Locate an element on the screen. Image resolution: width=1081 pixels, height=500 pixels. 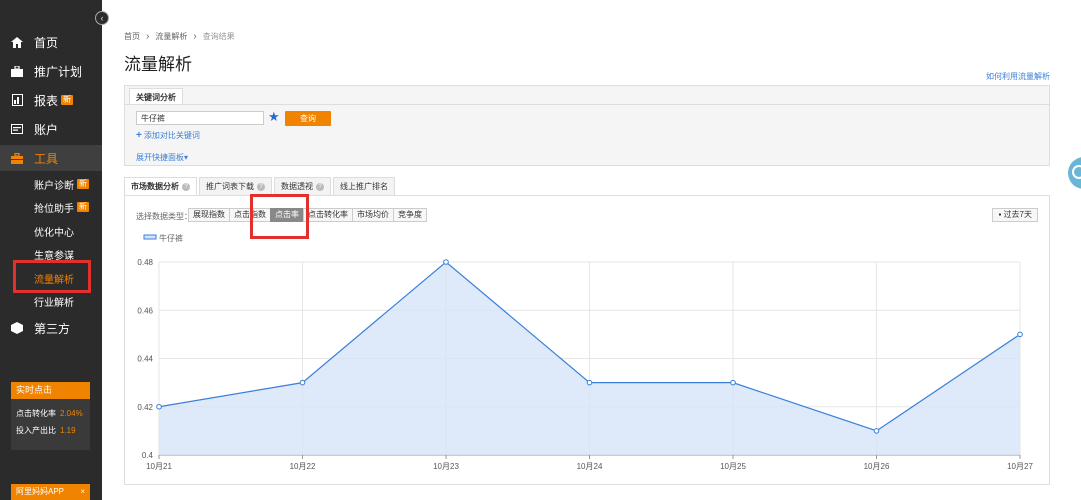
home-icon is located at coordinates (17, 42).